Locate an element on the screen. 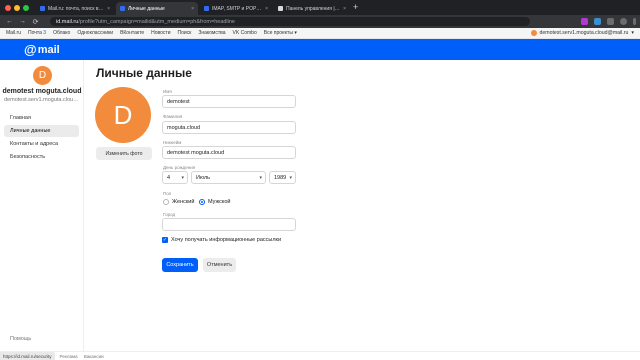  user-email: demotest.serv1.moguta.cloud@mail.ru is located at coordinates (584, 33).